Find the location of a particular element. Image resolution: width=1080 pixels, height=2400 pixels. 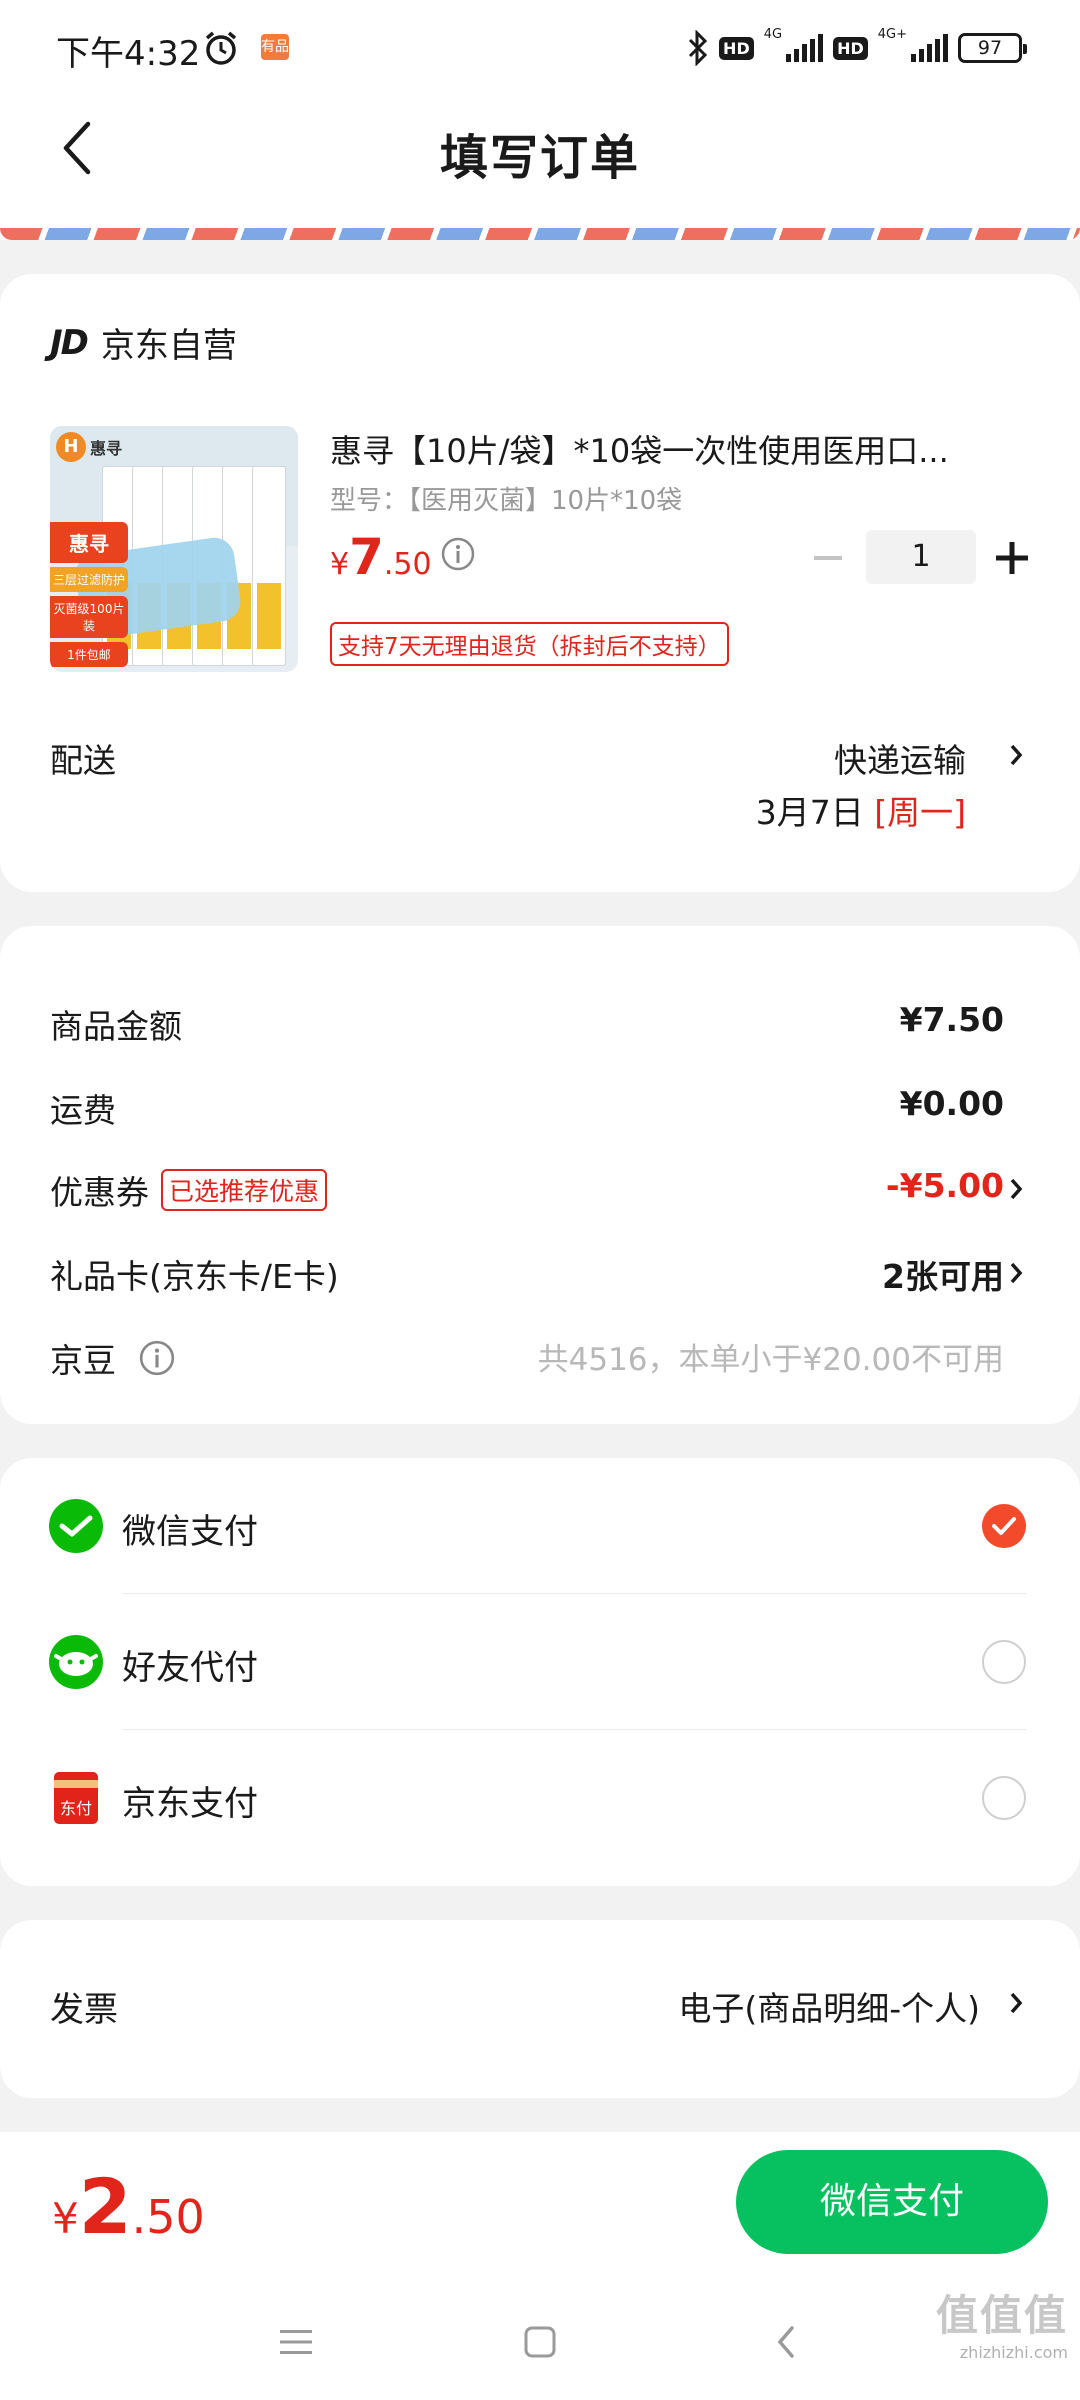

menu-button is located at coordinates (296, 2342).